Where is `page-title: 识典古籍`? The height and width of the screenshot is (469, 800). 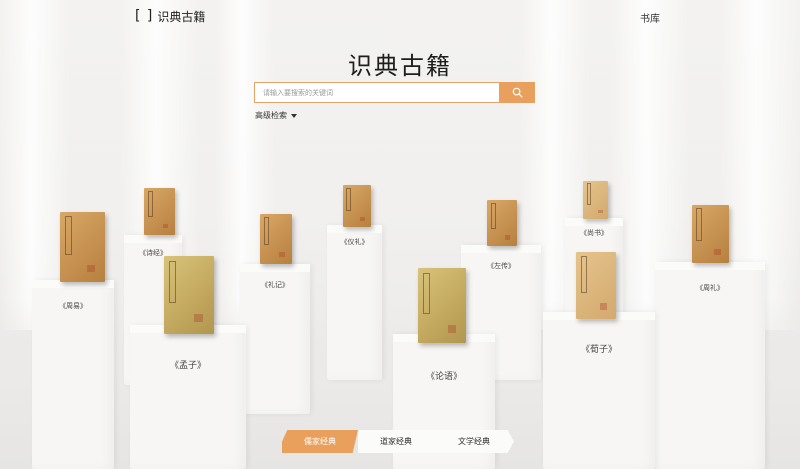
page-title: 识典古籍 is located at coordinates (400, 66).